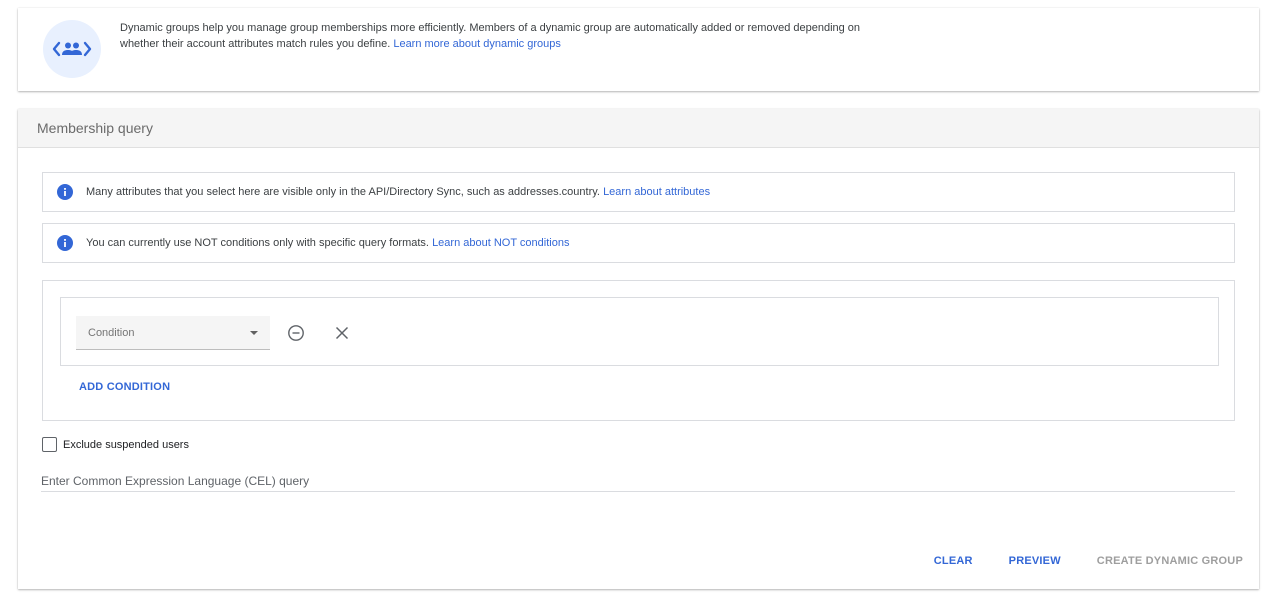 The height and width of the screenshot is (613, 1279). I want to click on query-actions: CLEAR PREVIEW CREATE DYNAMIC GROUP, so click(1070, 561).